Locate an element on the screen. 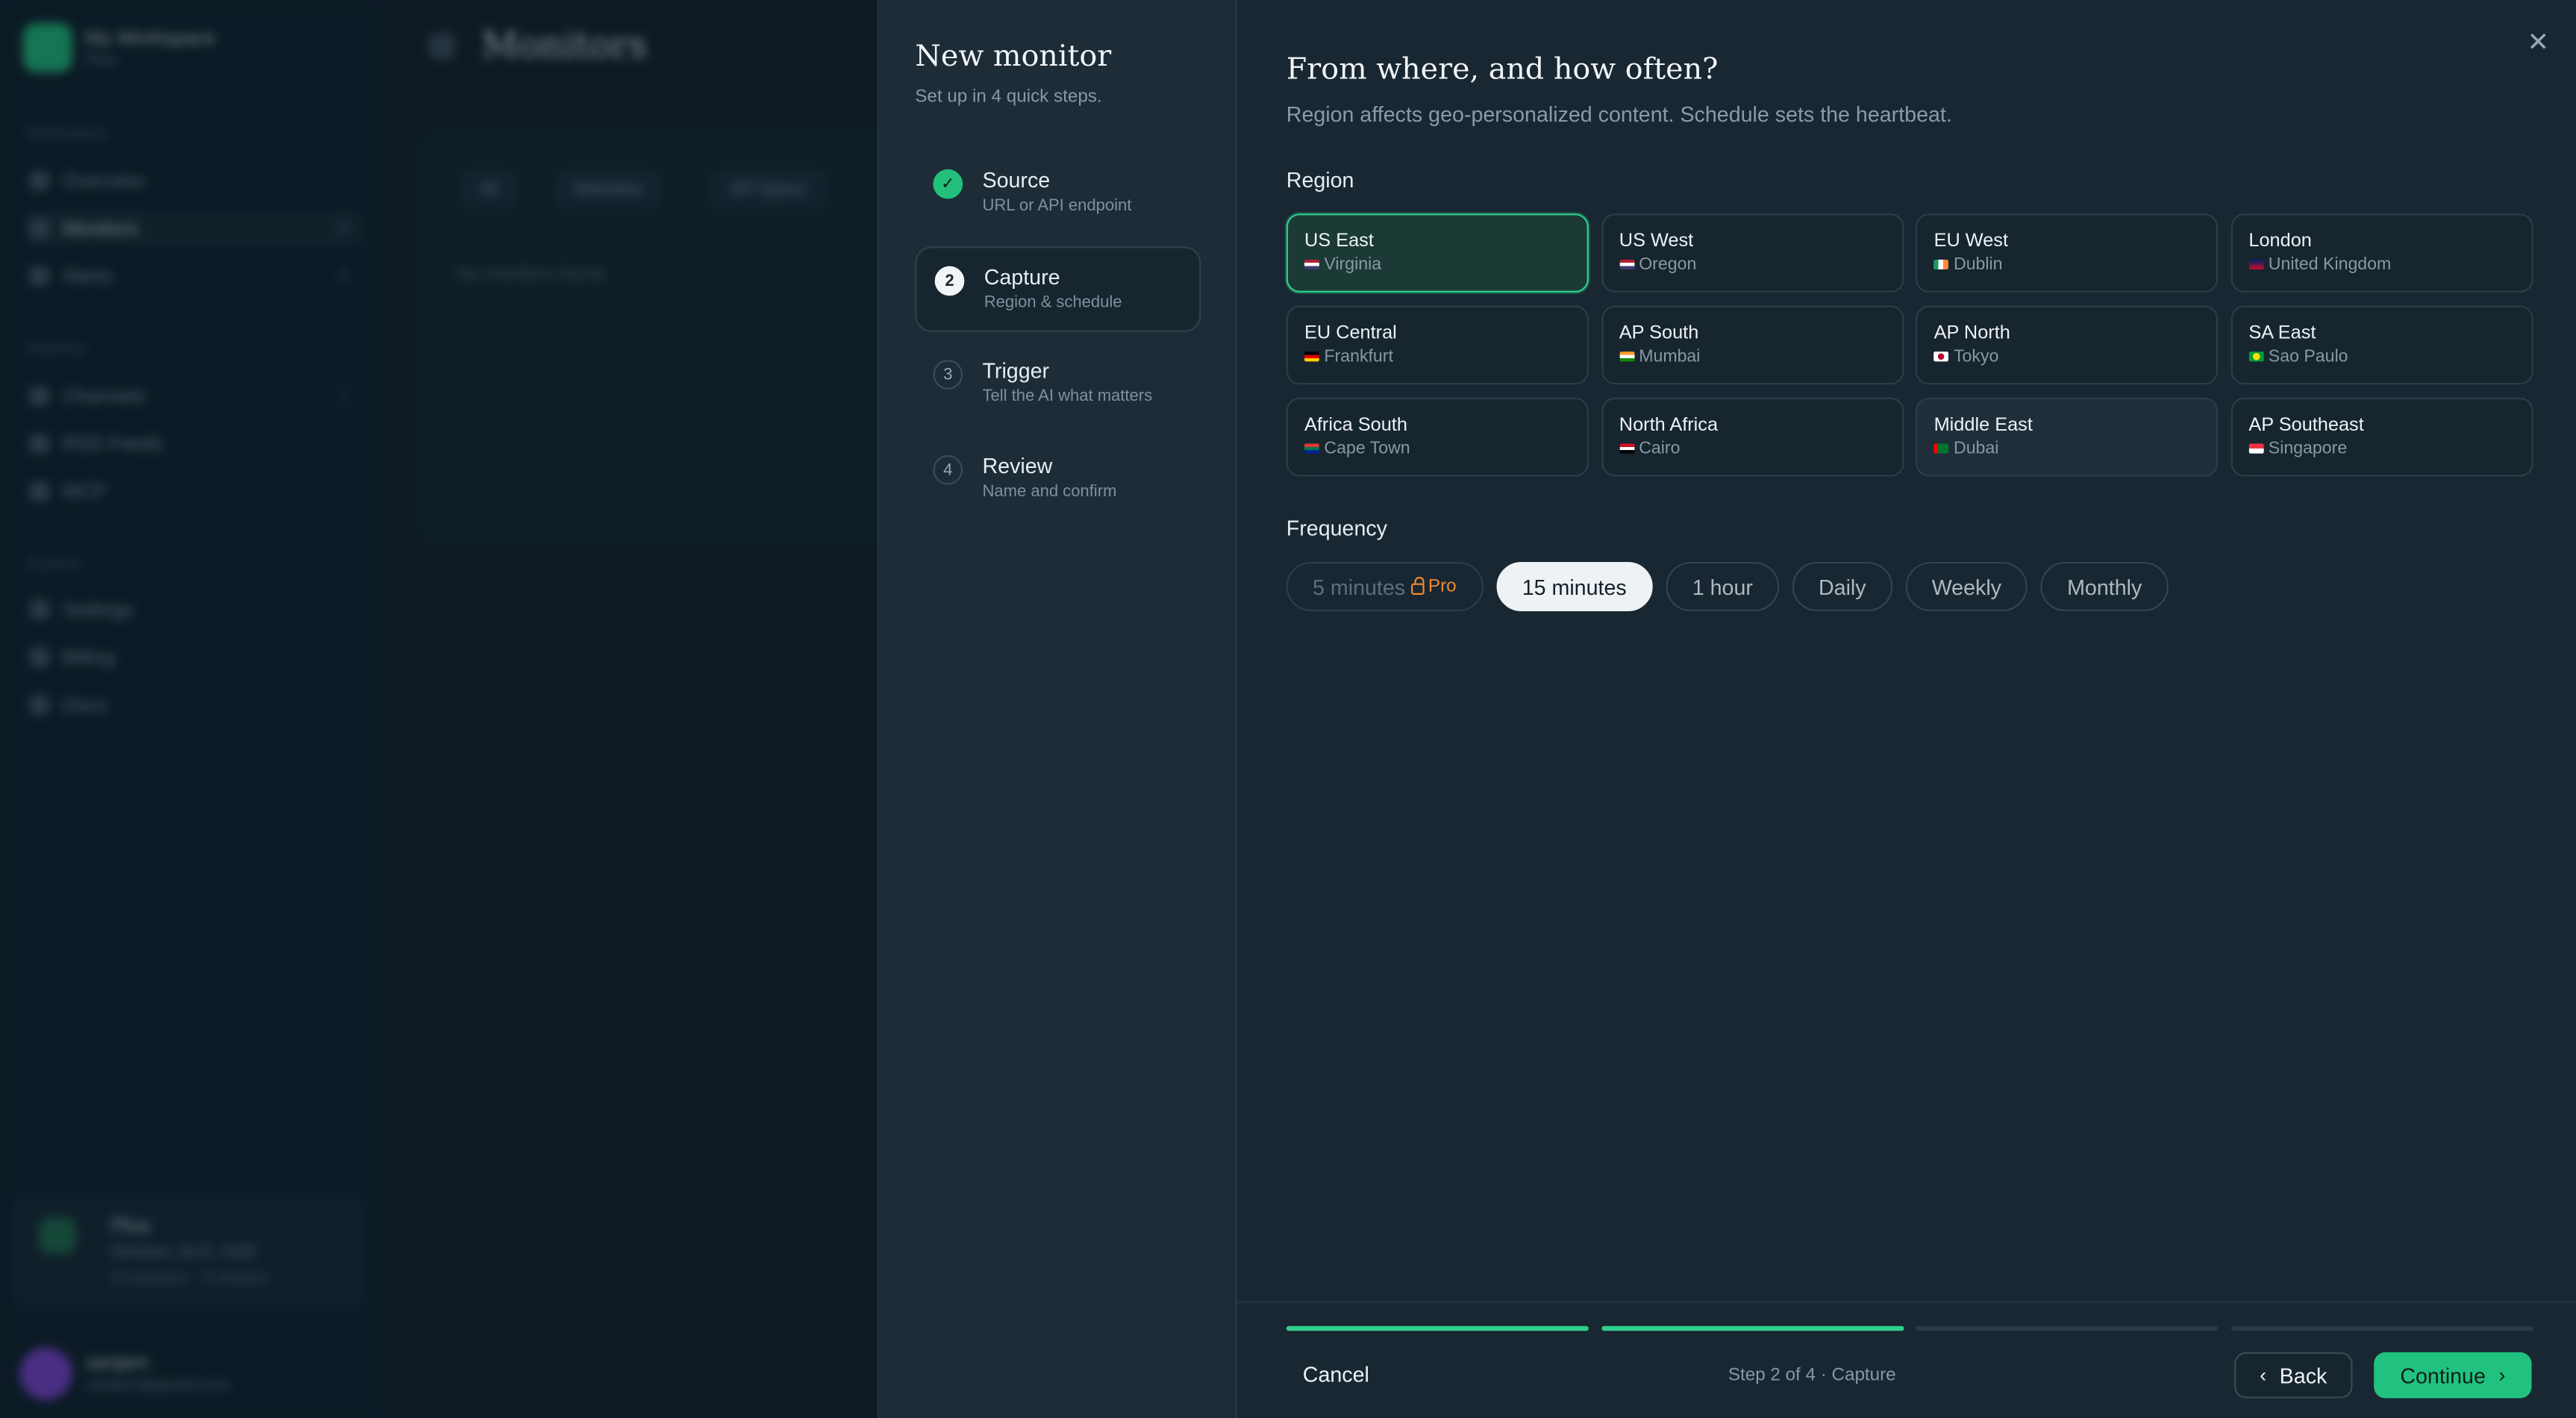 The height and width of the screenshot is (1418, 2576). step-number: 3 is located at coordinates (948, 375).